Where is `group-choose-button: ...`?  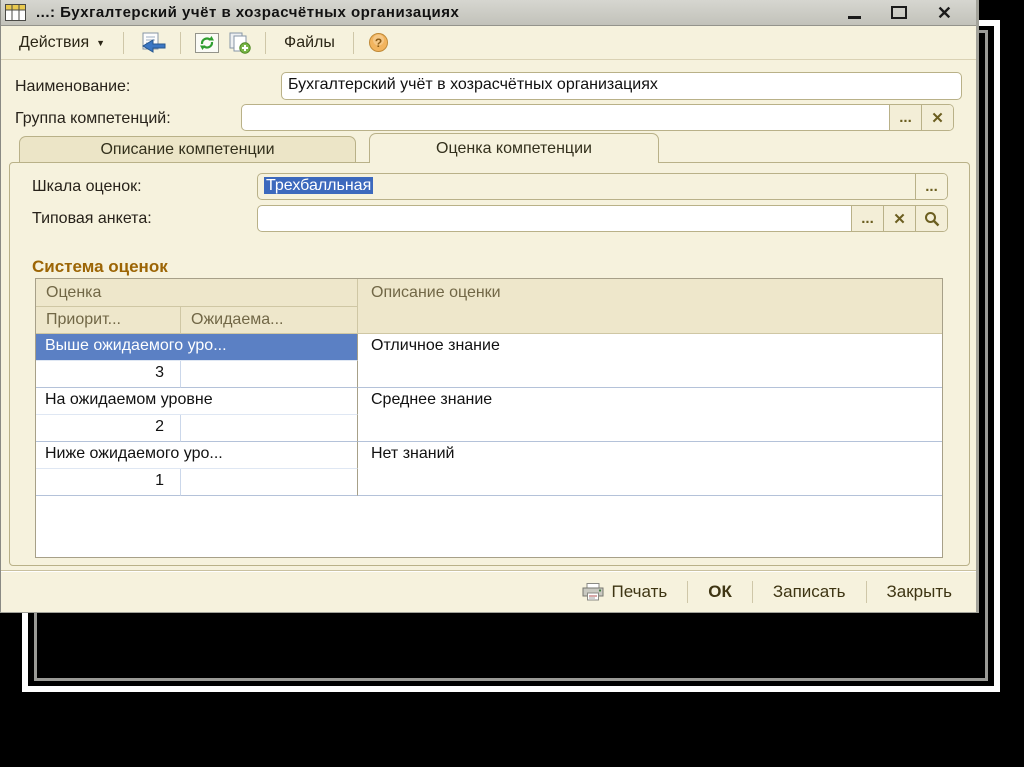 group-choose-button: ... is located at coordinates (905, 117).